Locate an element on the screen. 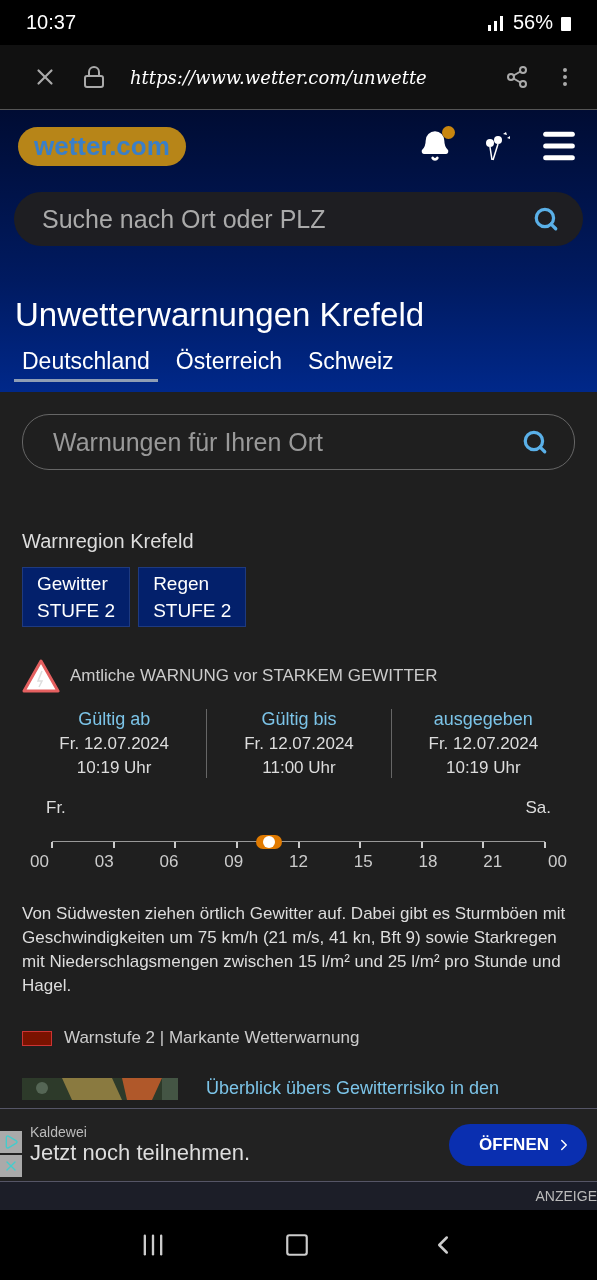  validity-label: Gültig ab is located at coordinates (114, 719).